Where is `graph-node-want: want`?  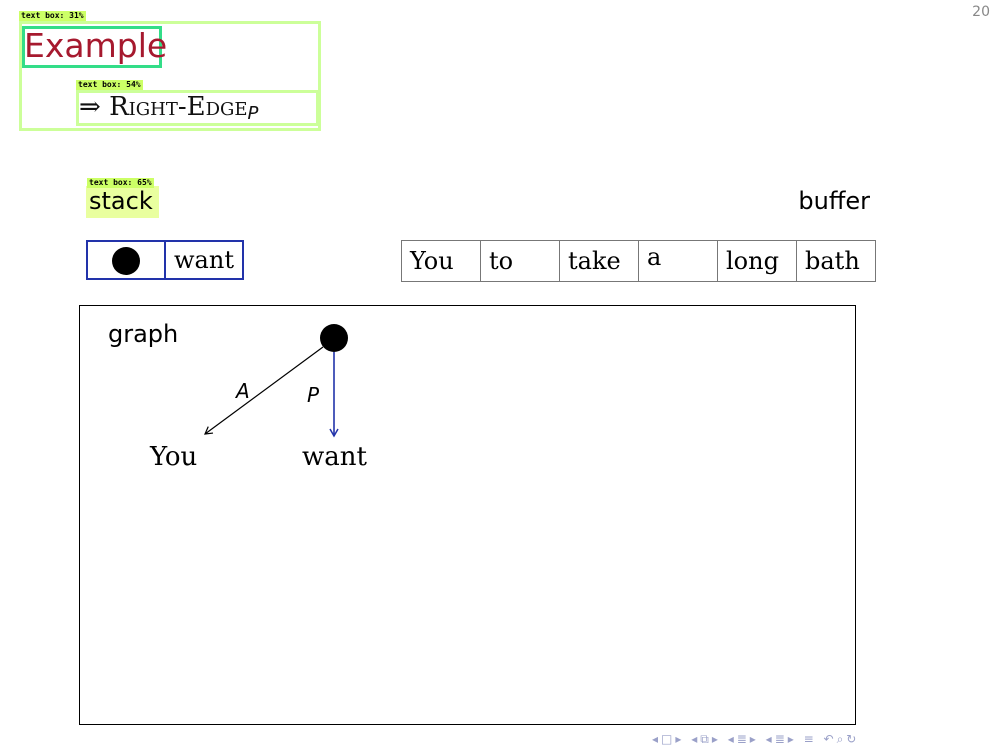
graph-node-want: want is located at coordinates (335, 457).